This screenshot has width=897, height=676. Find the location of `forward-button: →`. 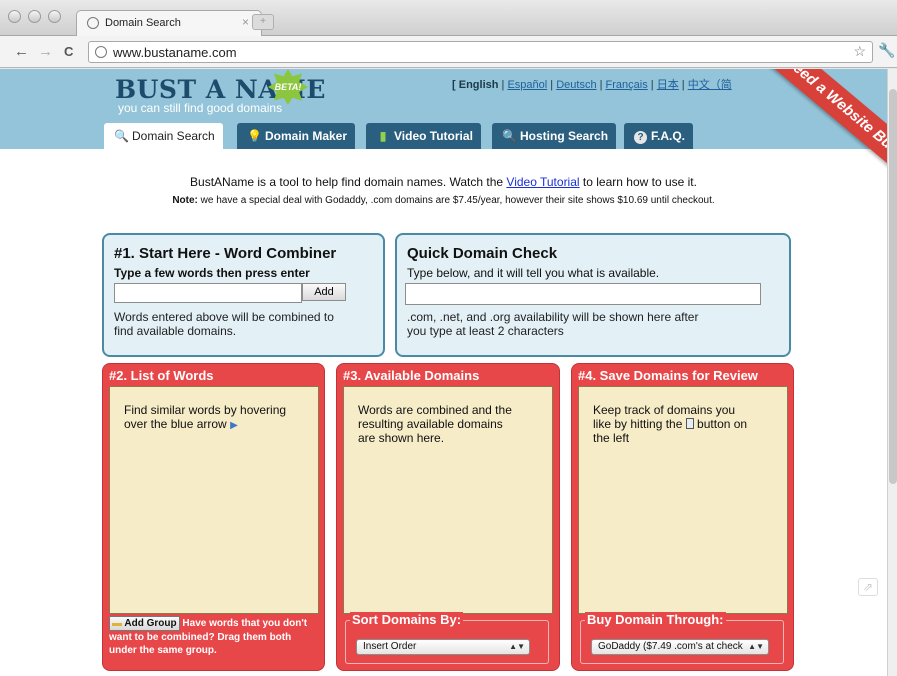

forward-button: → is located at coordinates (45, 51).